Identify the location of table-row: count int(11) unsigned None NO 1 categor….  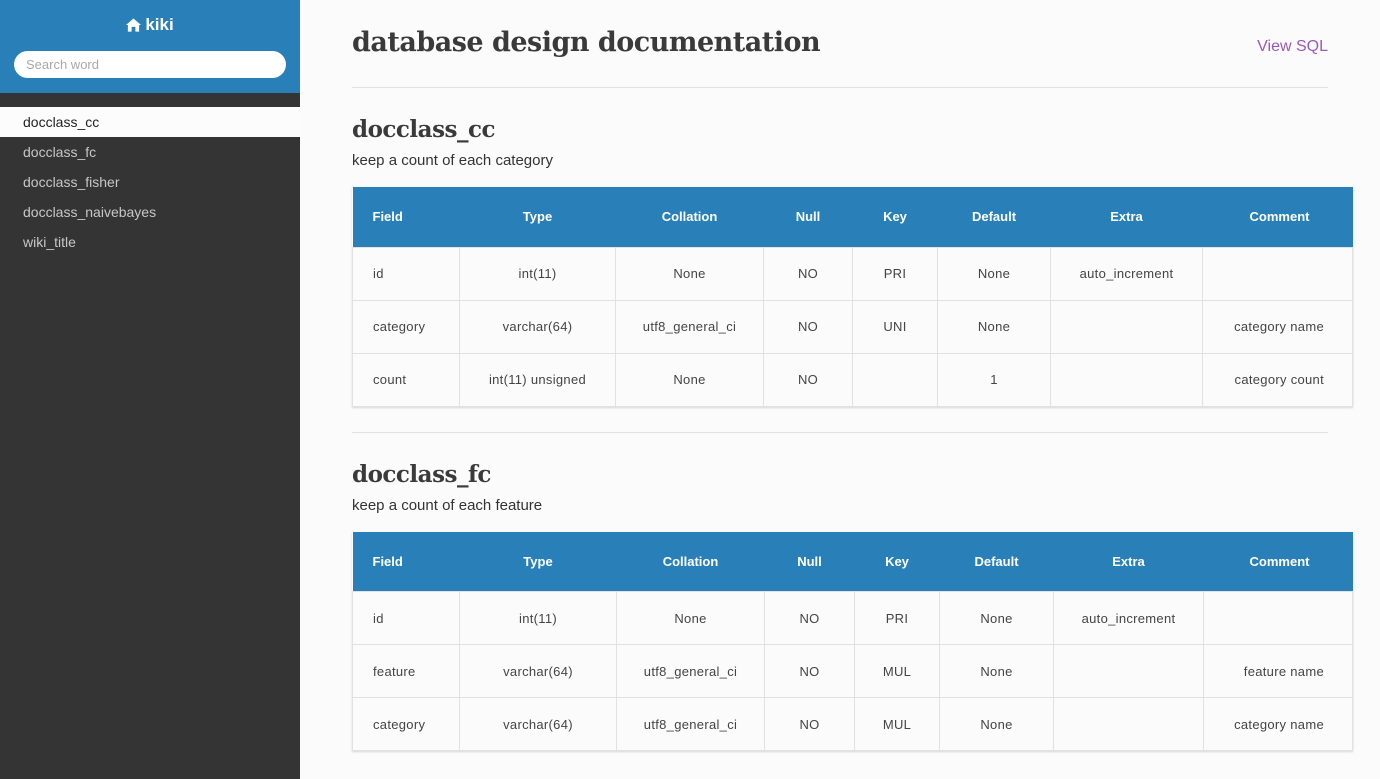
(852, 379).